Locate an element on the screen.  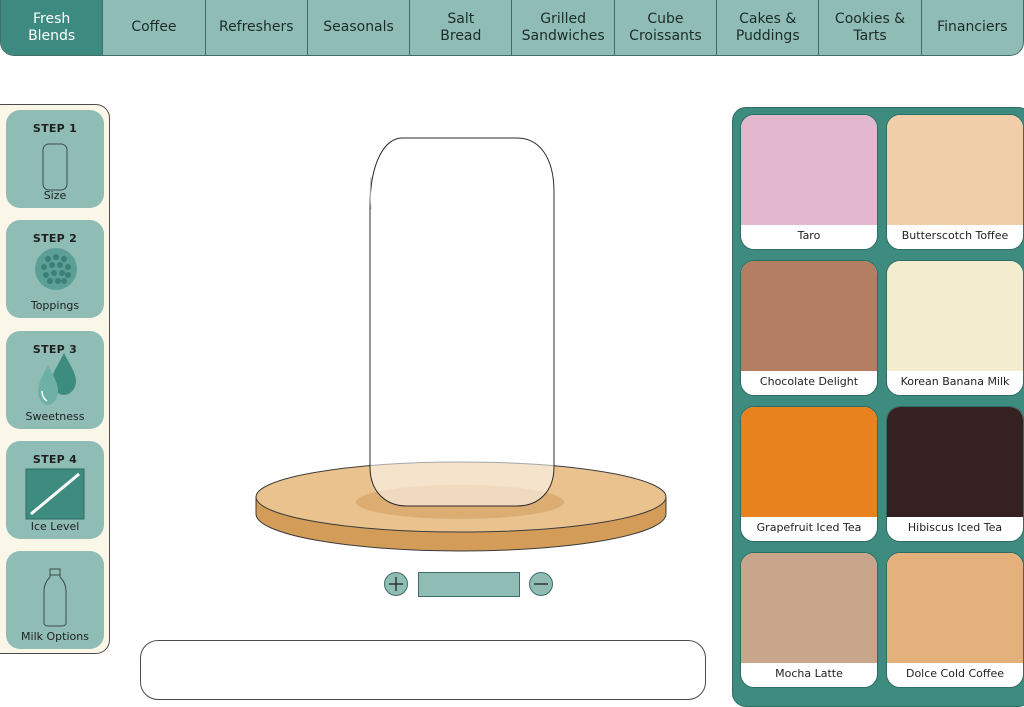
flavor-card-dolce-cold-coffee: Dolce Cold Coffee is located at coordinates (955, 620).